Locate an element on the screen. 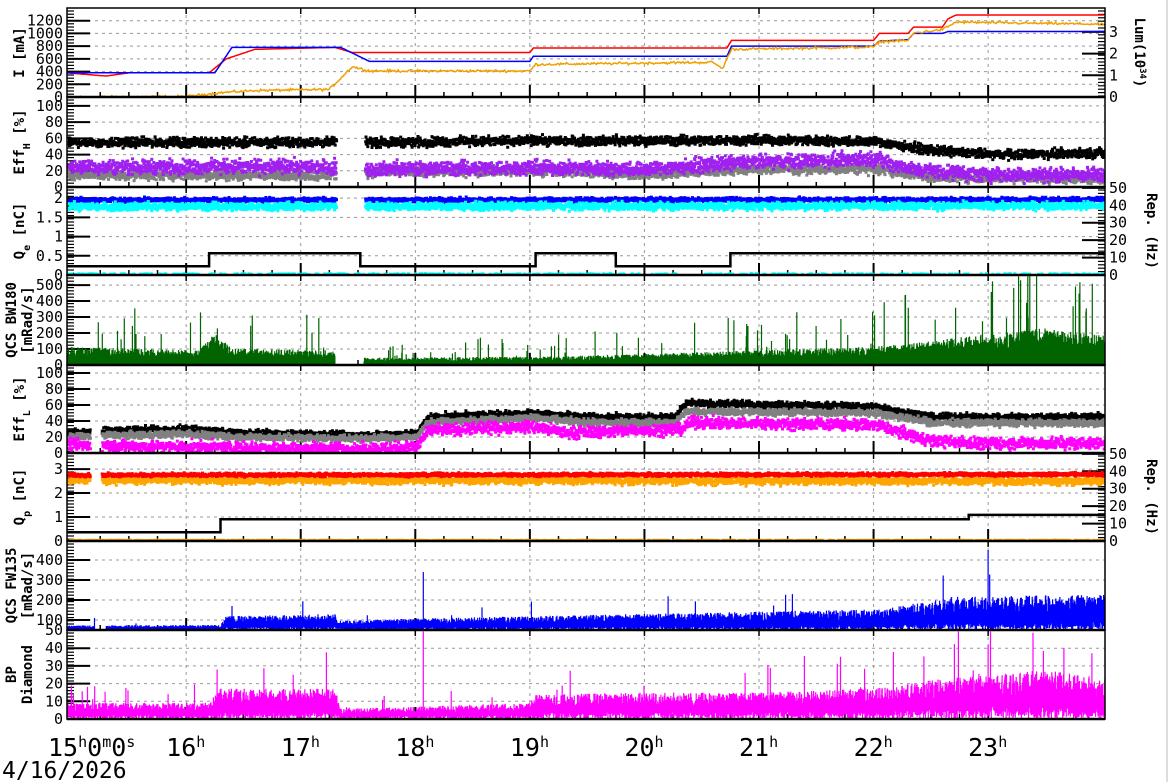 The image size is (1172, 782). right-tick-label: 10 is located at coordinates (1118, 258).